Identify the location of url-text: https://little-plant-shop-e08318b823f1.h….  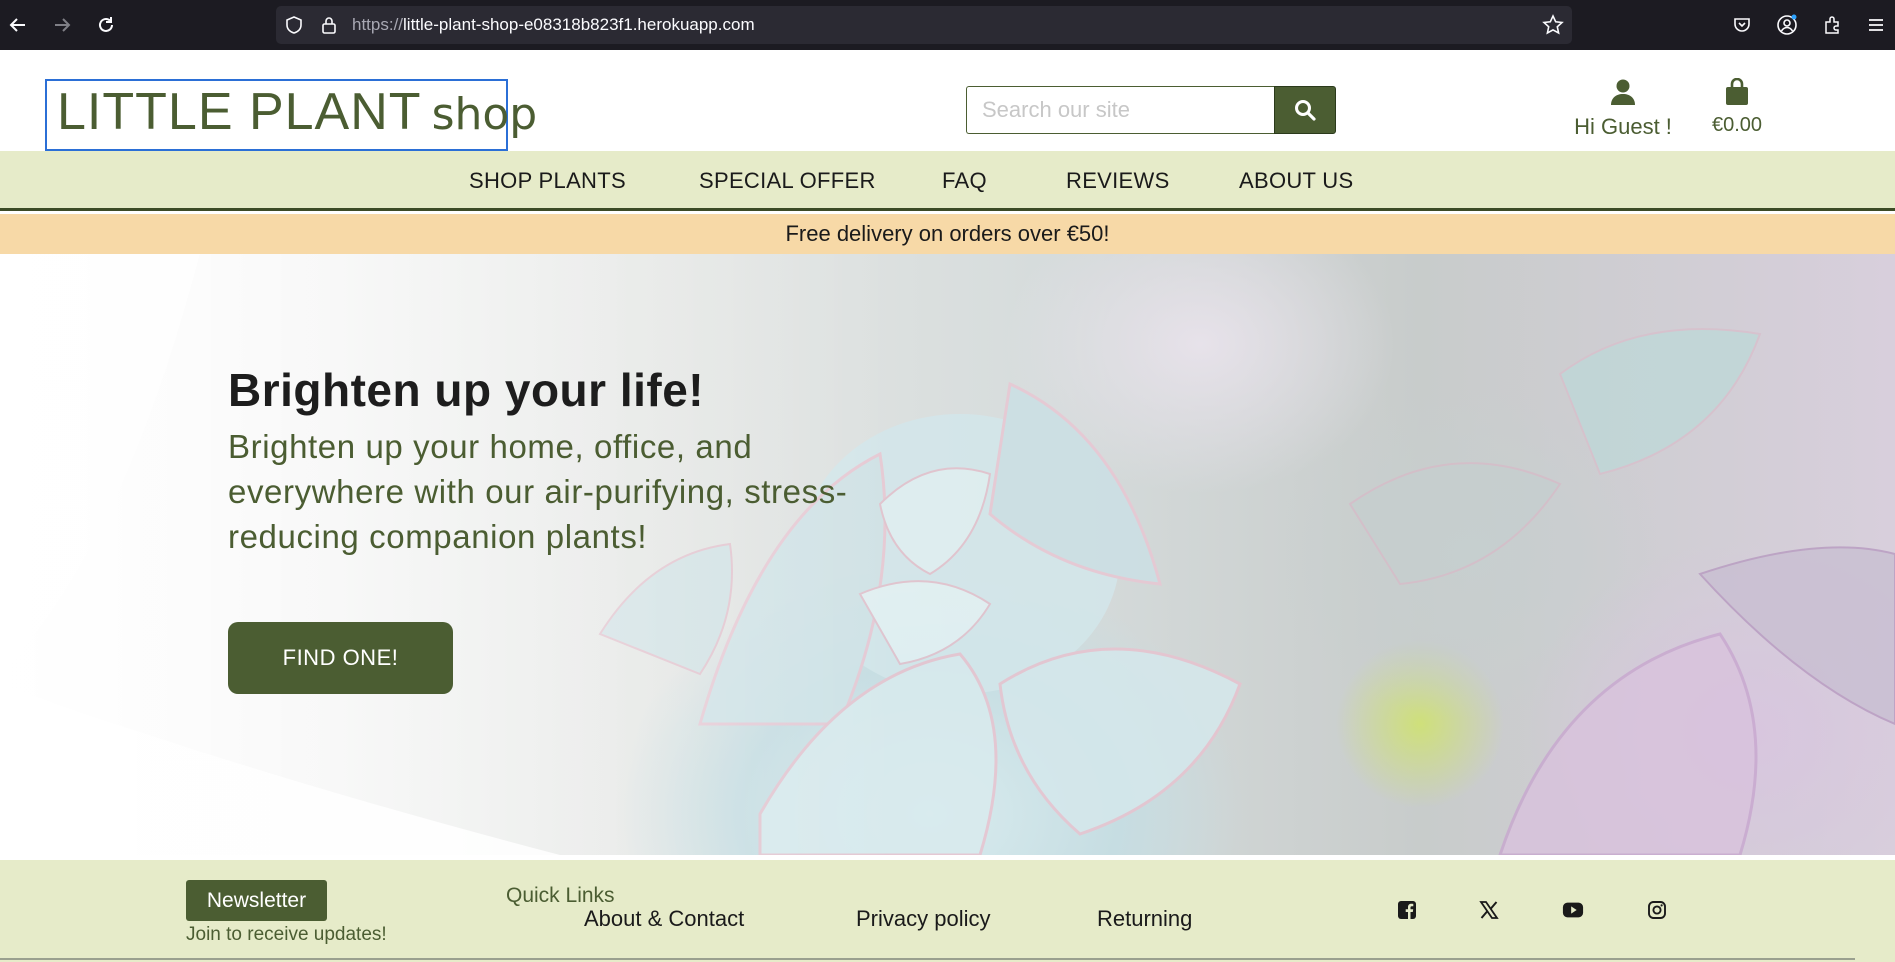
(553, 25).